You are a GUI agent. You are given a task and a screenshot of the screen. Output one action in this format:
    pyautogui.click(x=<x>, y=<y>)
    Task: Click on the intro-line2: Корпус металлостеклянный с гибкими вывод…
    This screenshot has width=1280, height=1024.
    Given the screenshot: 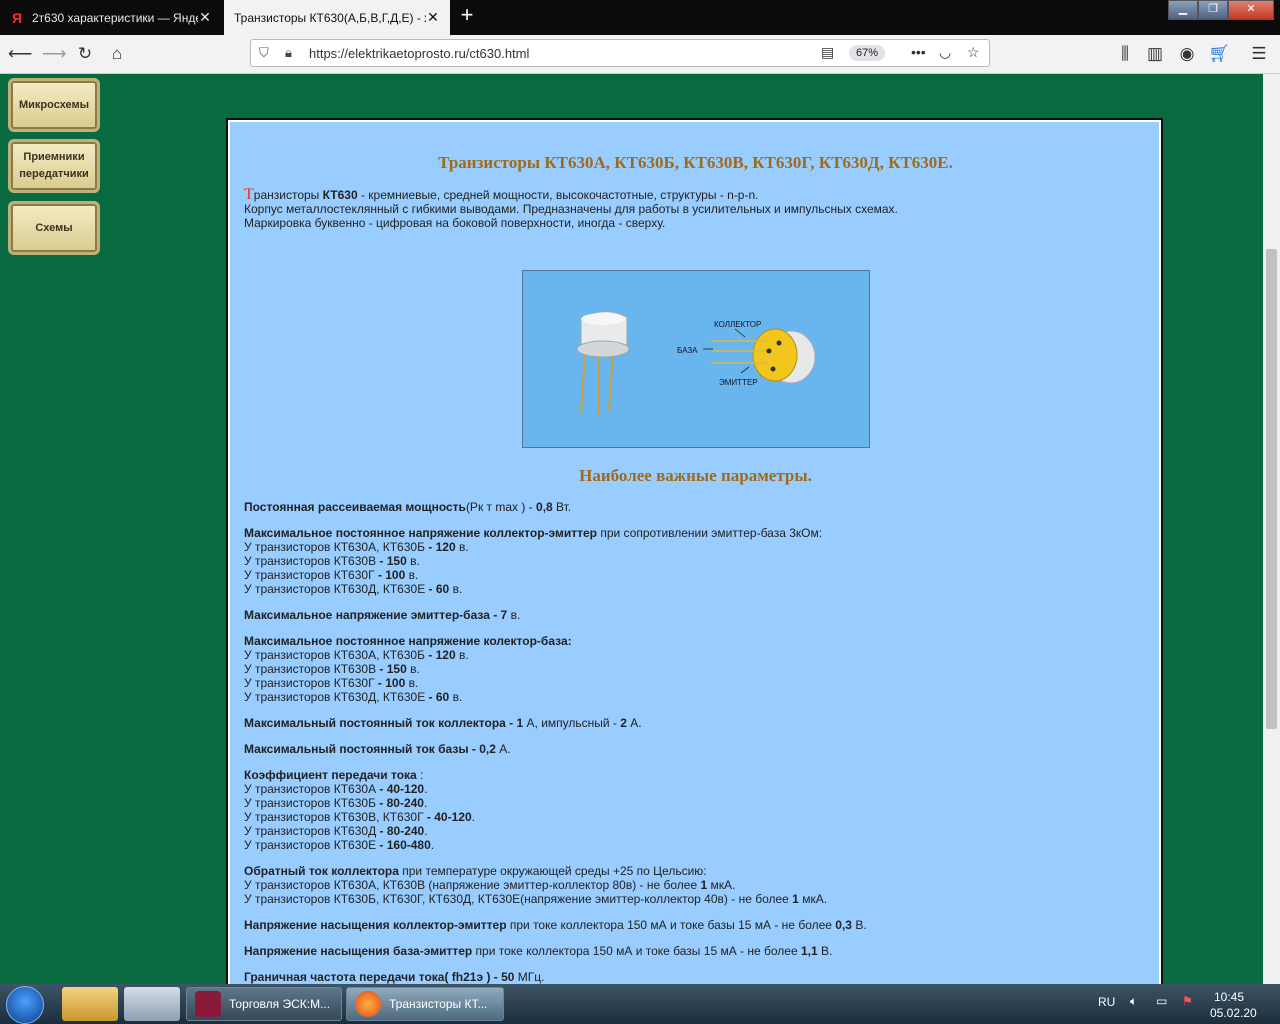 What is the action you would take?
    pyautogui.click(x=571, y=209)
    